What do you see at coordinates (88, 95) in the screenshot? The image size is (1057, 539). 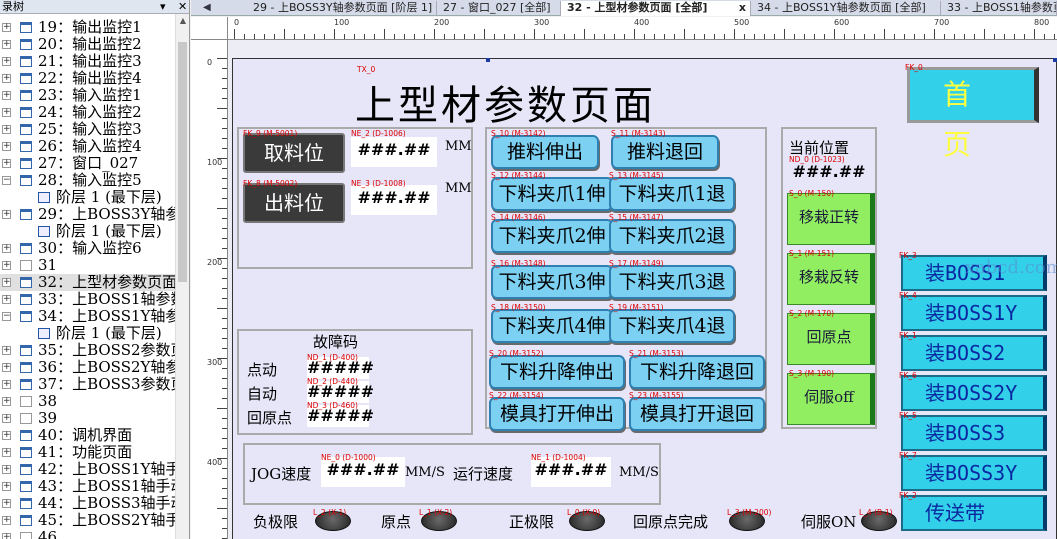 I see `tree-item: +23：输入监控1` at bounding box center [88, 95].